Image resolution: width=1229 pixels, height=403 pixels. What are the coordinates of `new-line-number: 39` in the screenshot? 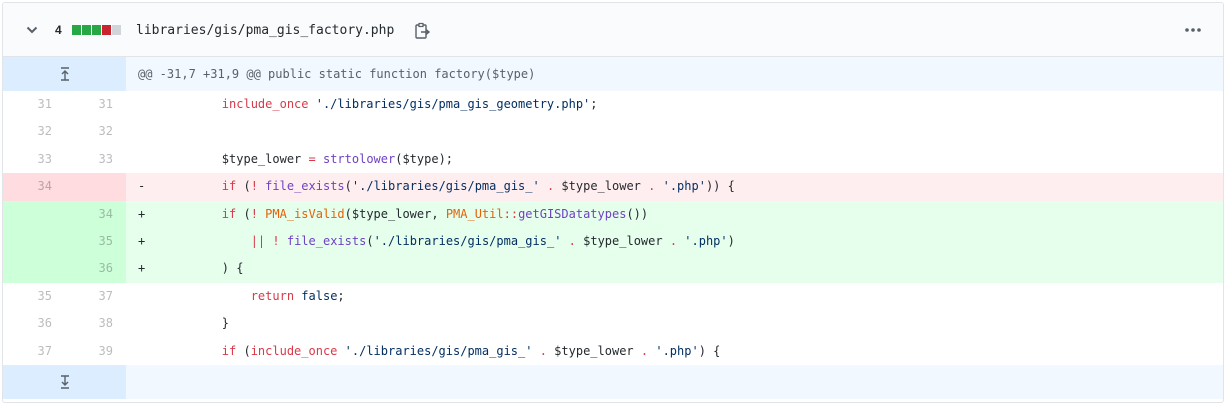 It's located at (82, 351).